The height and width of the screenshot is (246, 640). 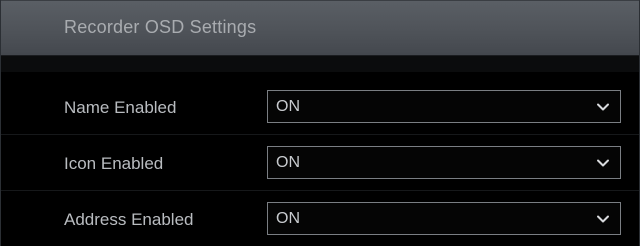 What do you see at coordinates (444, 162) in the screenshot?
I see `icon-enabled-select: ON` at bounding box center [444, 162].